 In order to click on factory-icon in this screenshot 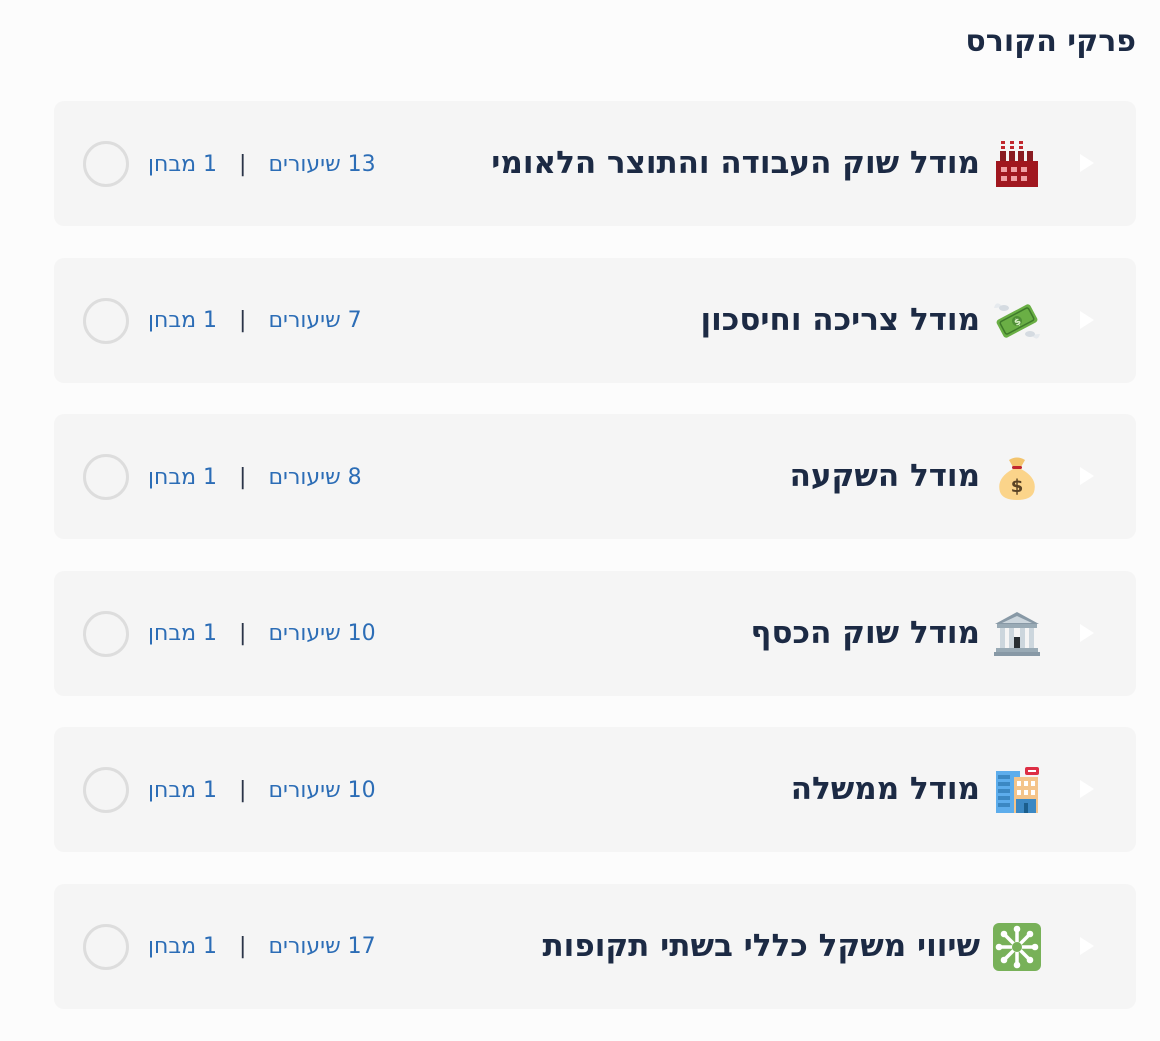, I will do `click(1017, 164)`.